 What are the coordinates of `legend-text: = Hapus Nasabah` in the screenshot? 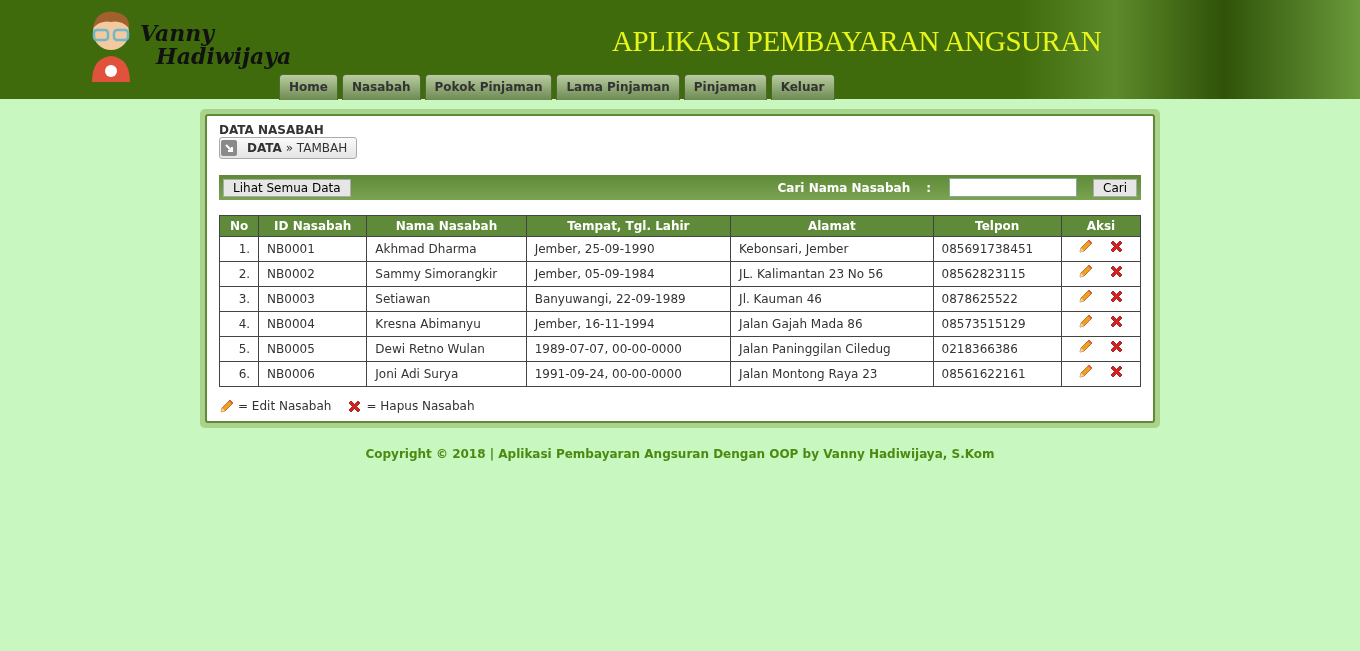 It's located at (420, 406).